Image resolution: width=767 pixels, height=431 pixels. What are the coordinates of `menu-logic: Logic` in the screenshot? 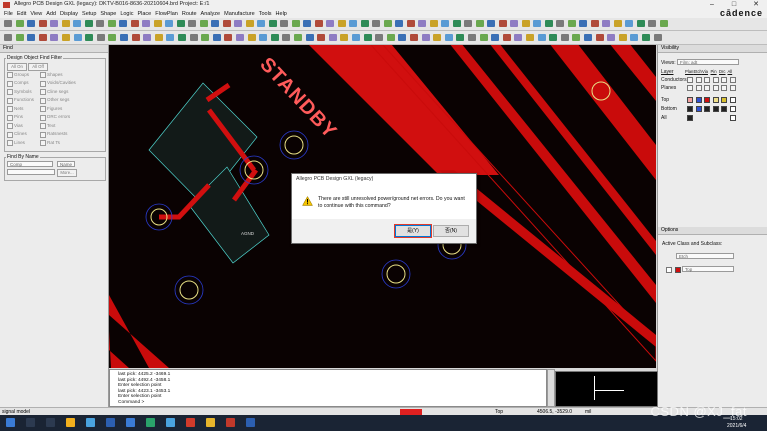 It's located at (126, 14).